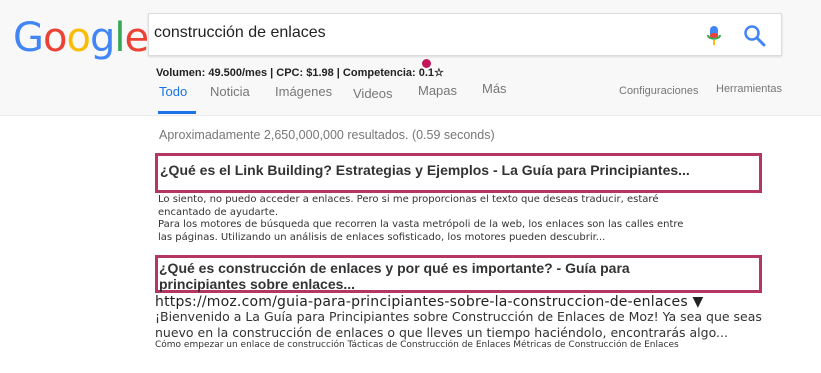 Image resolution: width=821 pixels, height=373 pixels. What do you see at coordinates (177, 112) in the screenshot?
I see `active-tab-indicator` at bounding box center [177, 112].